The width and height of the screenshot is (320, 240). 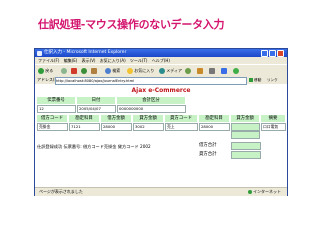 What do you see at coordinates (214, 127) in the screenshot?
I see `credit-subject-input: 28000` at bounding box center [214, 127].